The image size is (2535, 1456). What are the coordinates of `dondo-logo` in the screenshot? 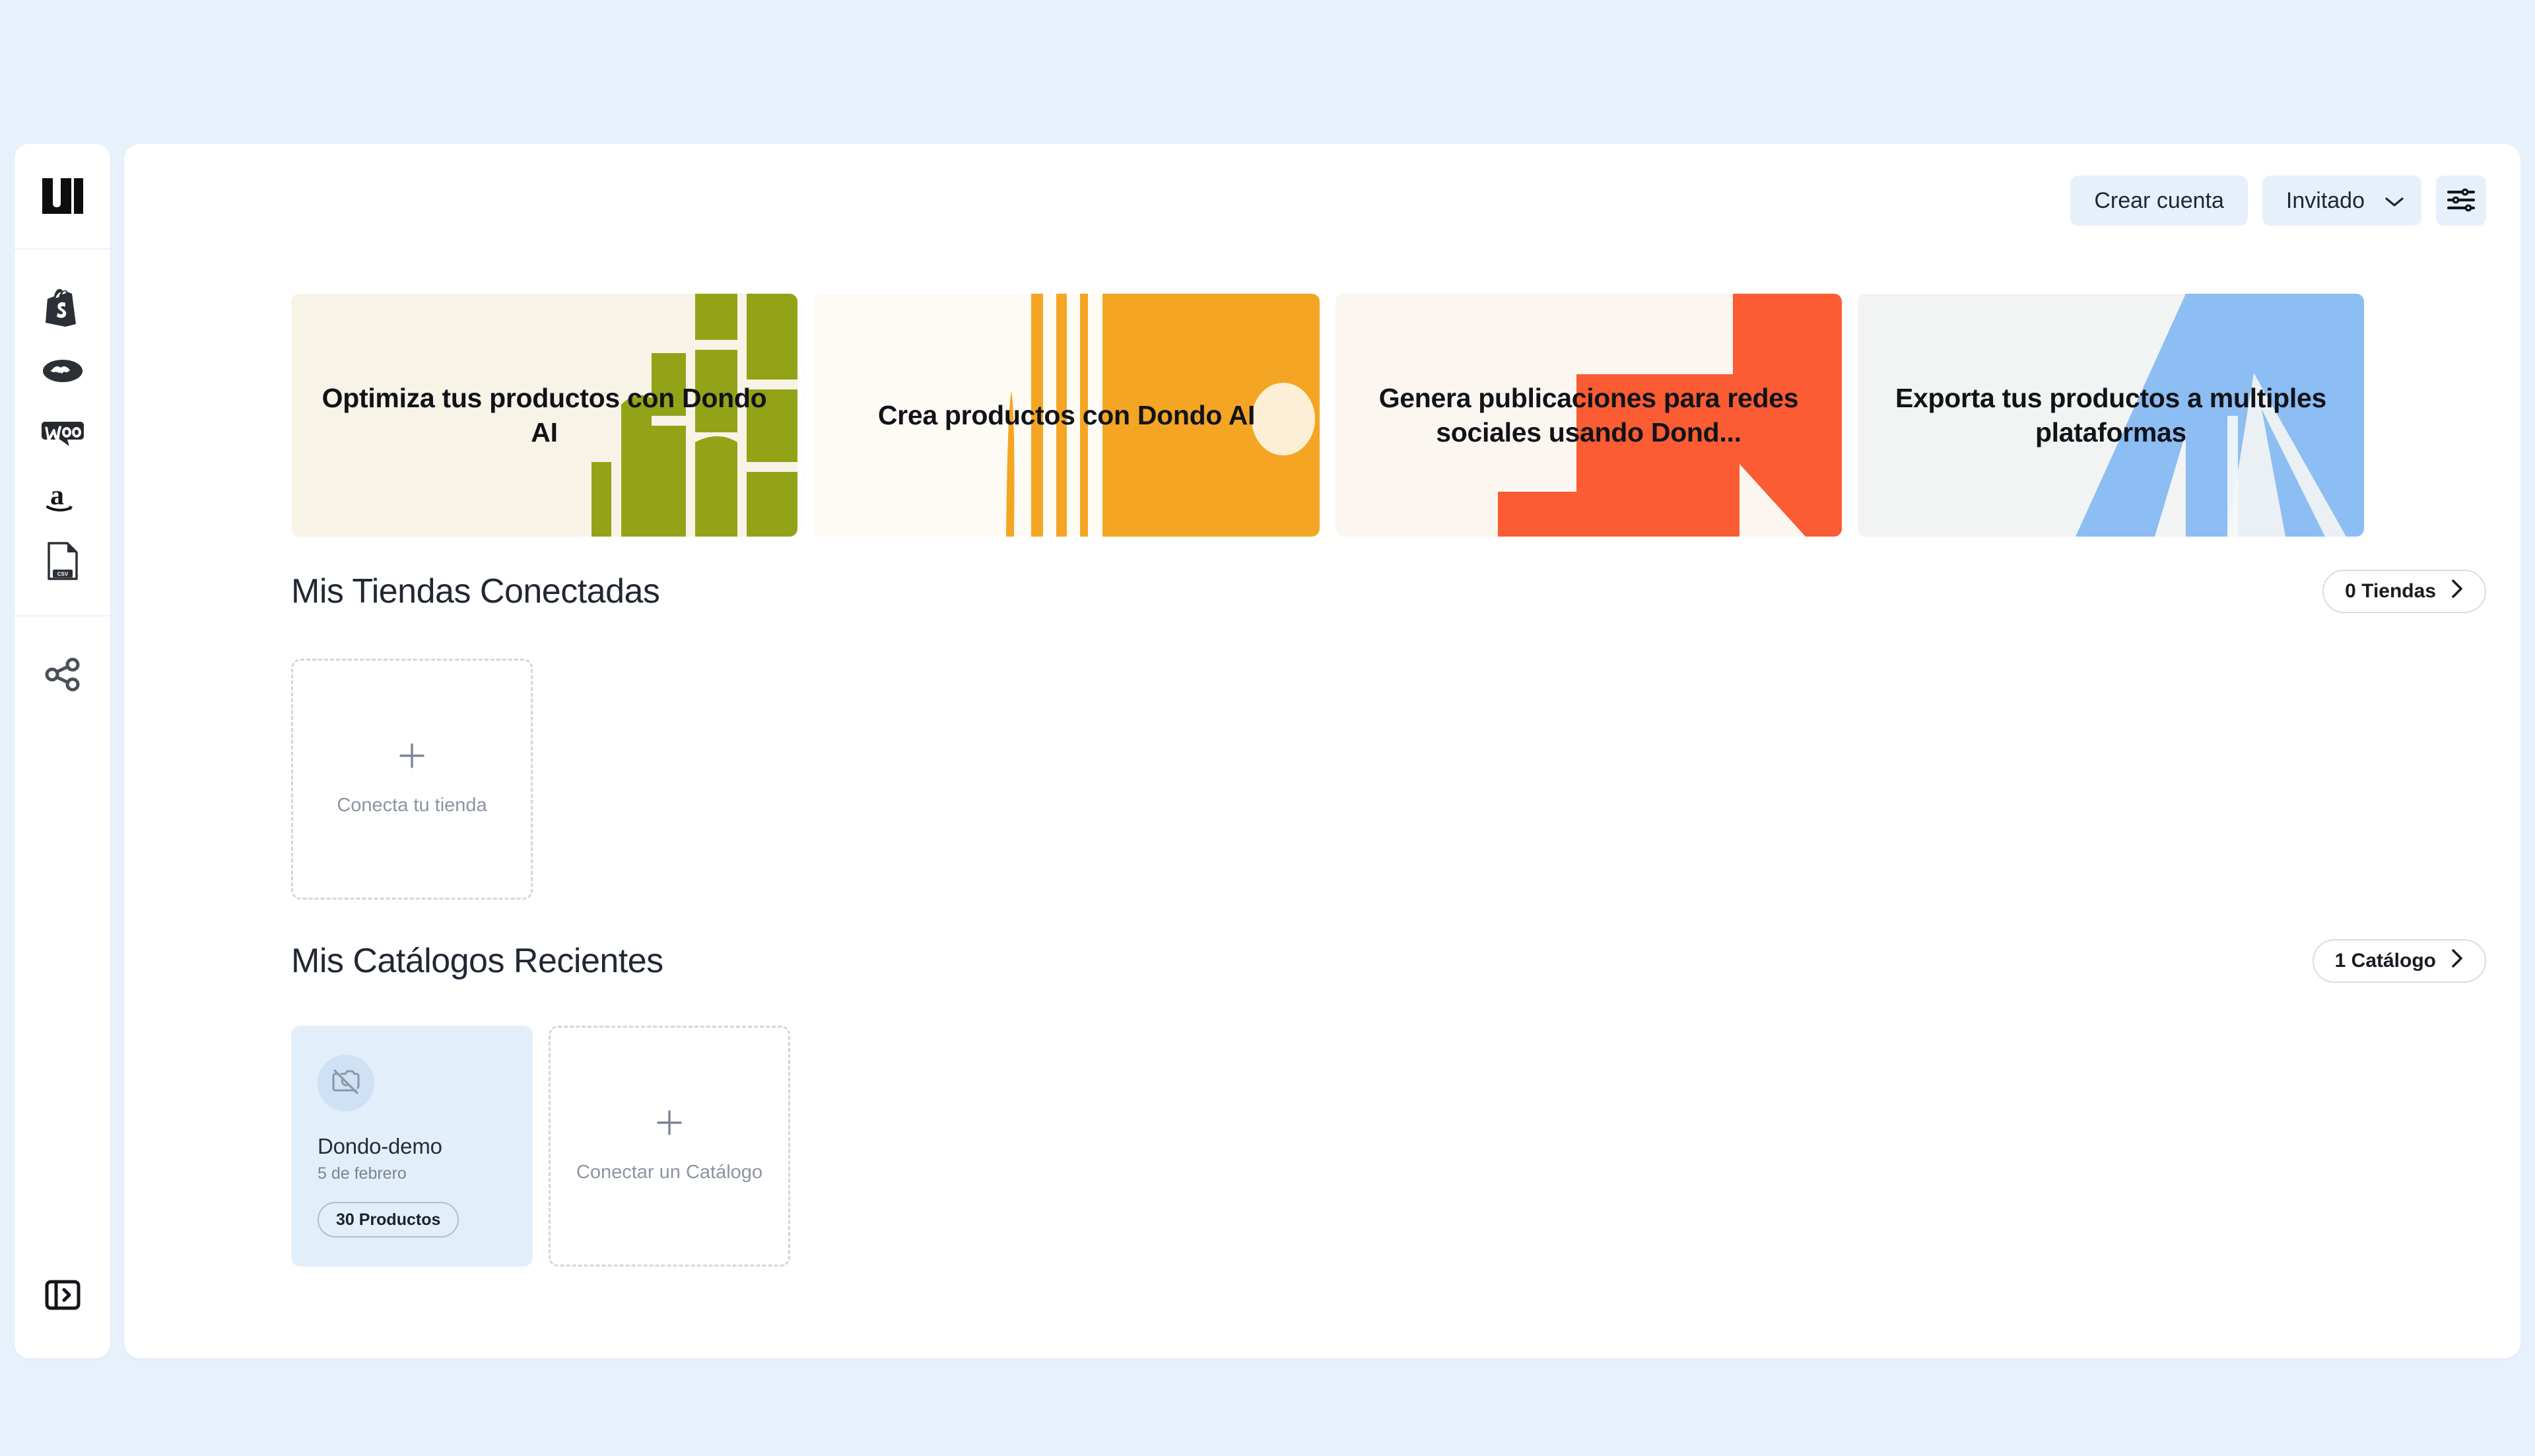 It's located at (62, 196).